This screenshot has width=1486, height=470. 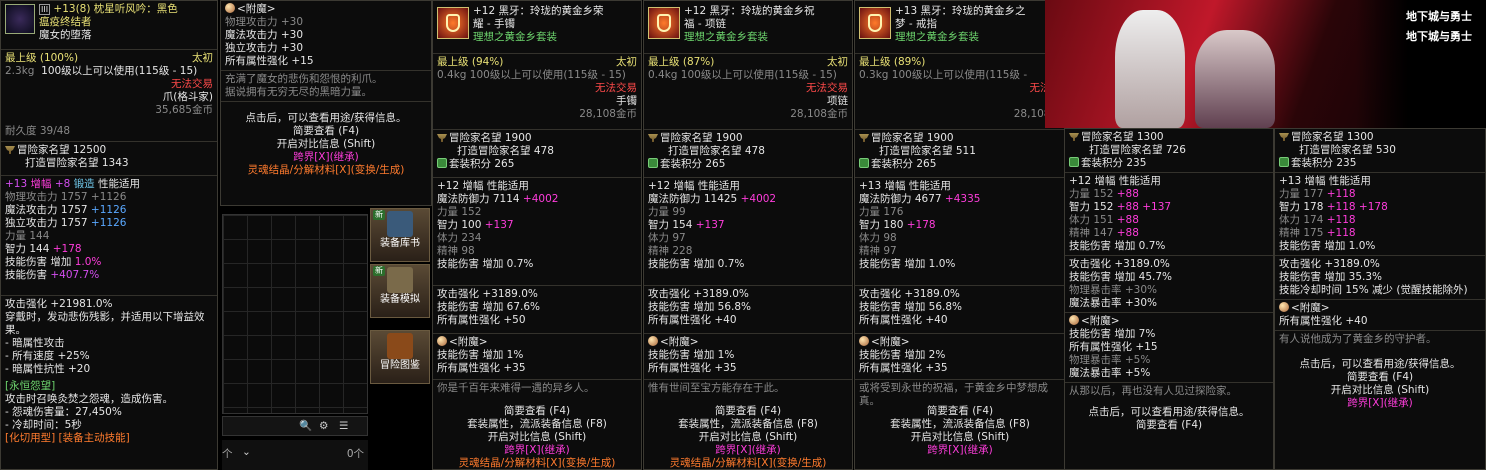 What do you see at coordinates (881, 225) in the screenshot?
I see `stat-int: 智力 180` at bounding box center [881, 225].